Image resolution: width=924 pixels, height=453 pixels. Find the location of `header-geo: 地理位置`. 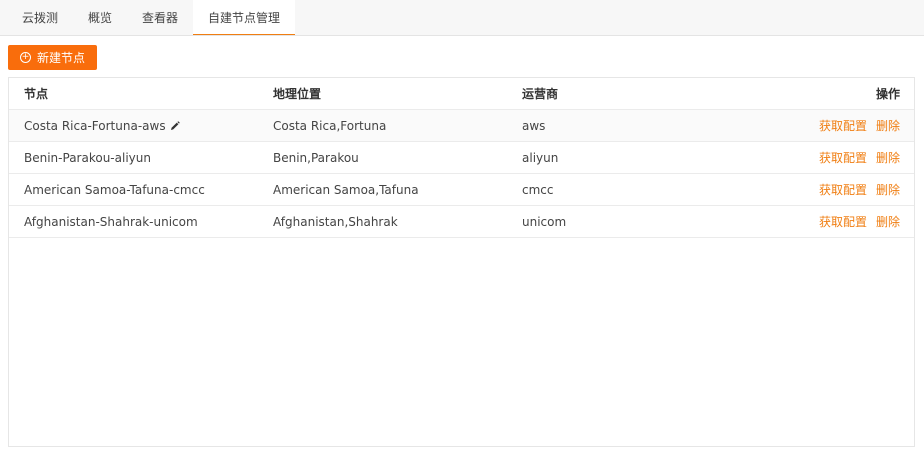

header-geo: 地理位置 is located at coordinates (297, 94).